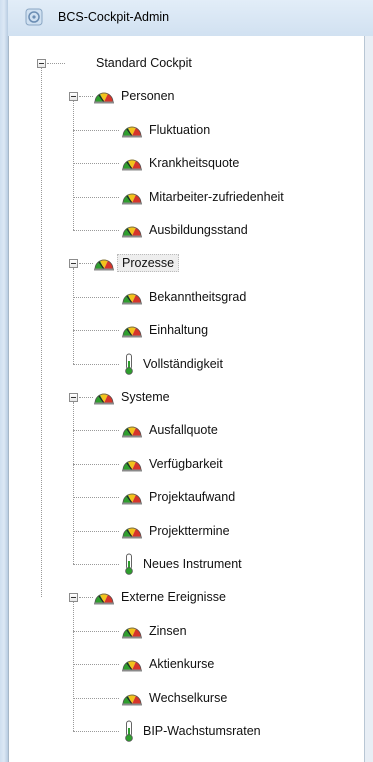 The height and width of the screenshot is (762, 373). What do you see at coordinates (180, 129) in the screenshot?
I see `tree-item-0-0-label: Fluktuation` at bounding box center [180, 129].